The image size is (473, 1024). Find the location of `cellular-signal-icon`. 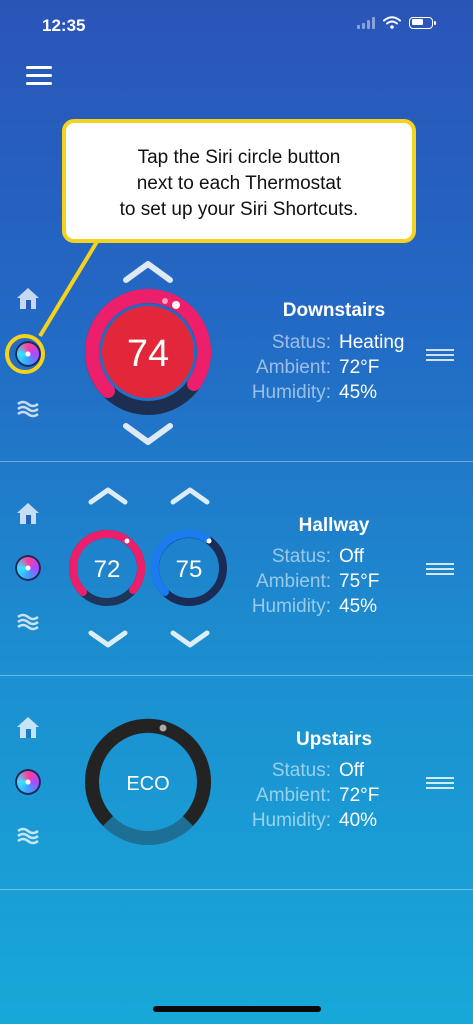

cellular-signal-icon is located at coordinates (366, 22).